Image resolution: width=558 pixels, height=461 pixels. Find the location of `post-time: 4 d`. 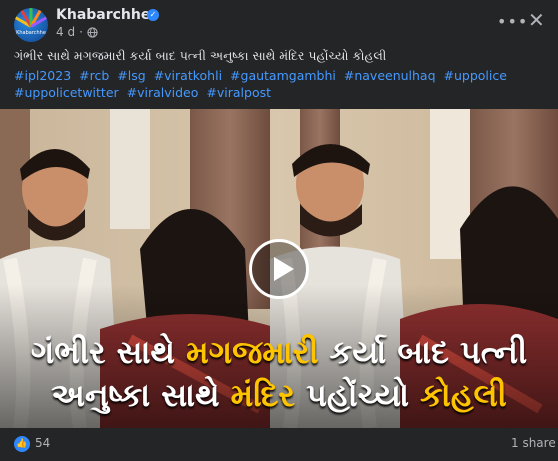

post-time: 4 d is located at coordinates (65, 32).